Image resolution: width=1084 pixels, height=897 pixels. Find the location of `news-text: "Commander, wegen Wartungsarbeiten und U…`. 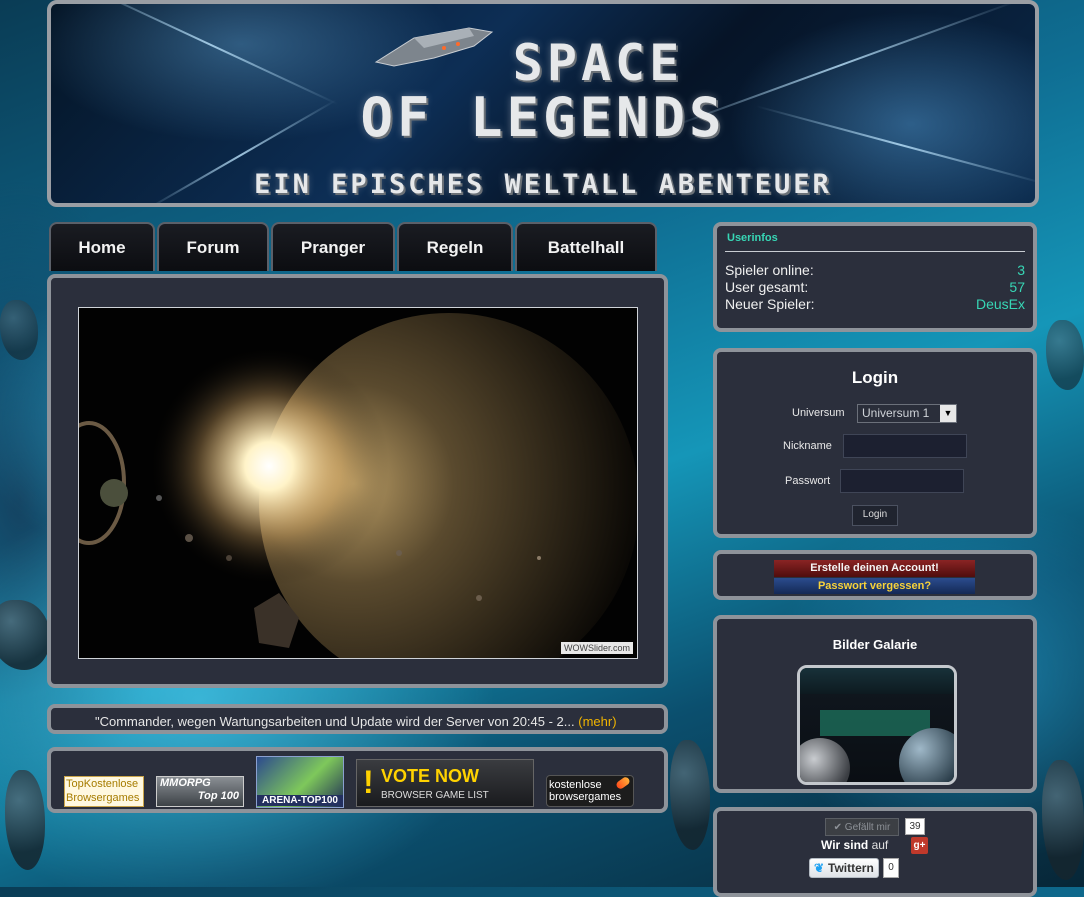

news-text: "Commander, wegen Wartungsarbeiten und U… is located at coordinates (335, 721).